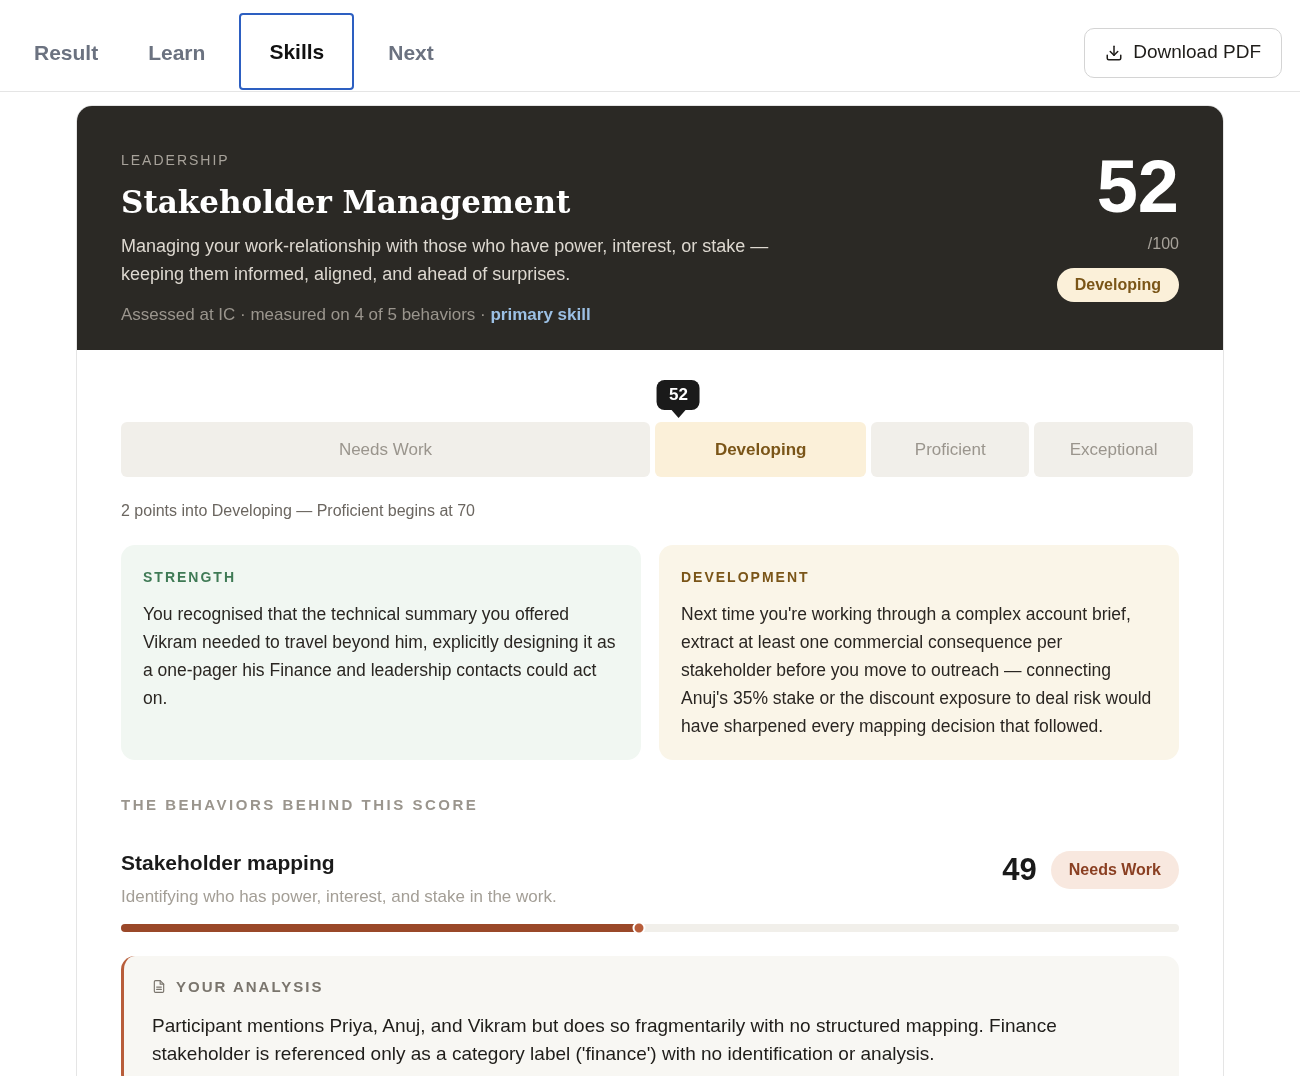  I want to click on level-band: Developing, so click(761, 449).